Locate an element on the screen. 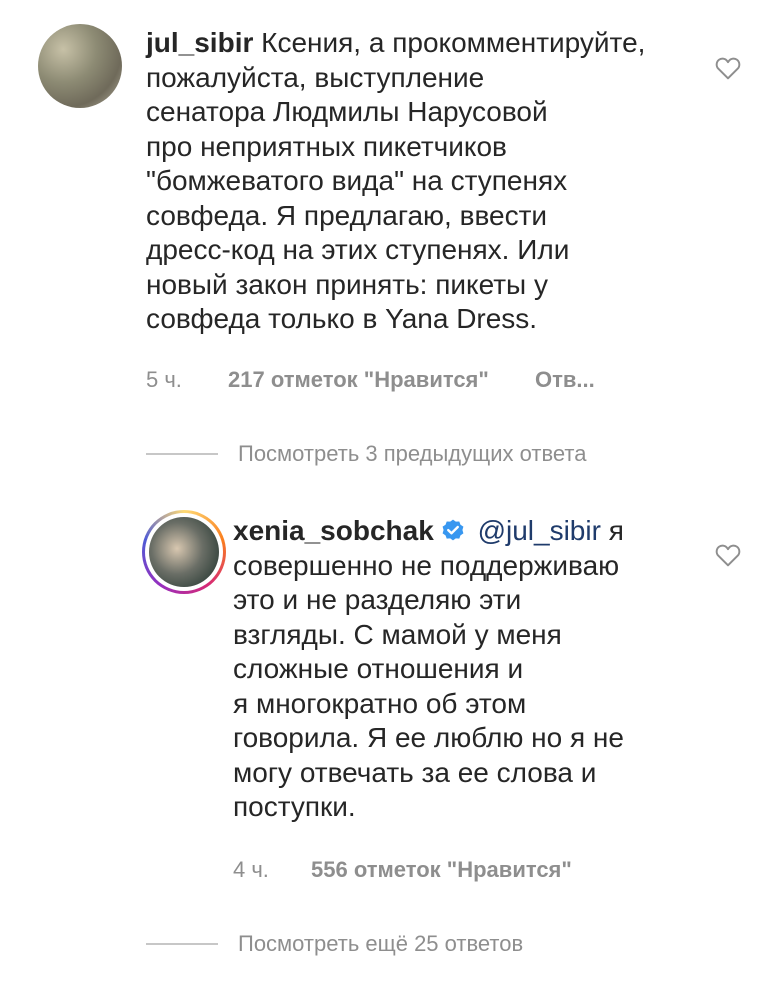 This screenshot has height=982, width=760. comment-username: xenia_sobchak is located at coordinates (333, 530).